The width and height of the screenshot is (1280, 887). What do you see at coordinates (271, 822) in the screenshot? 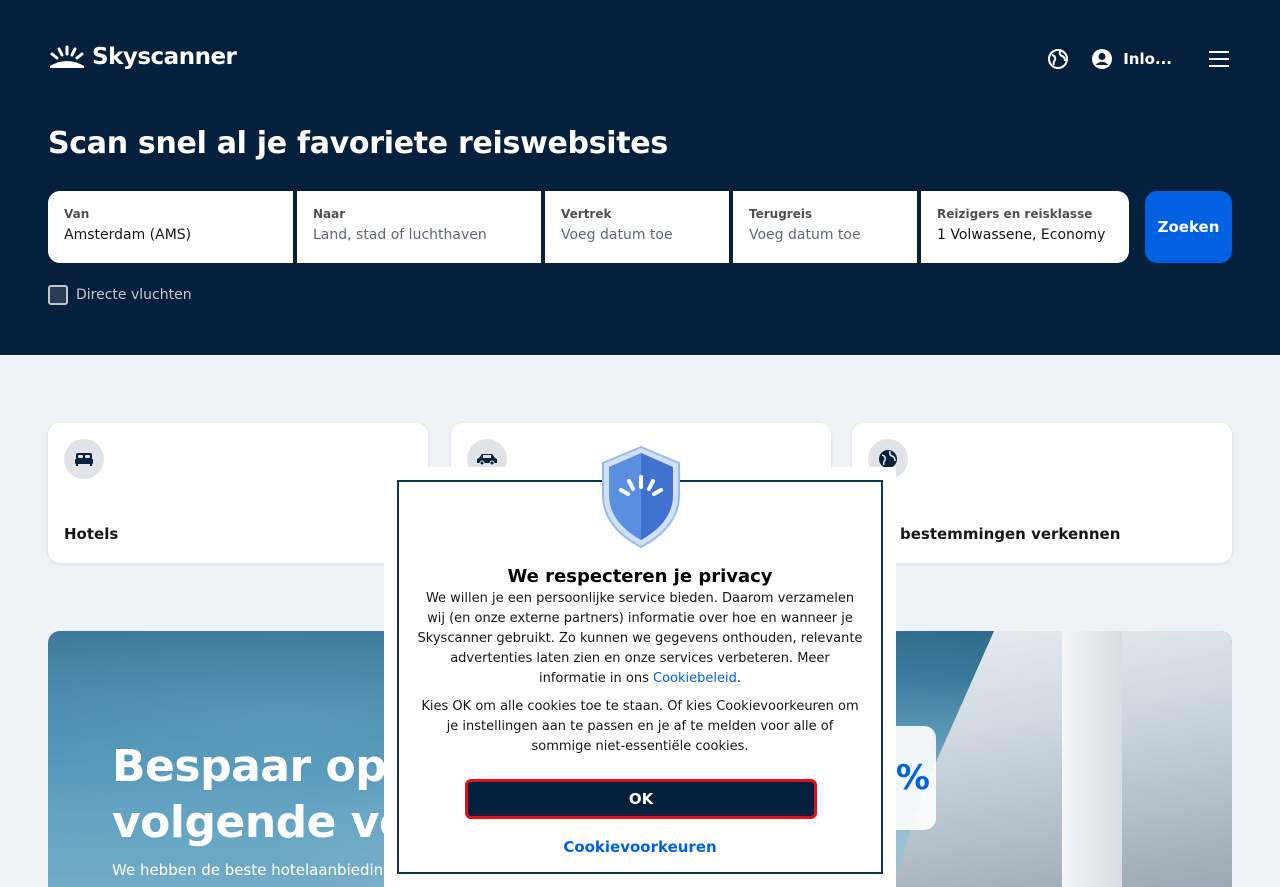
I see `promo-title-line2: volgende ver` at bounding box center [271, 822].